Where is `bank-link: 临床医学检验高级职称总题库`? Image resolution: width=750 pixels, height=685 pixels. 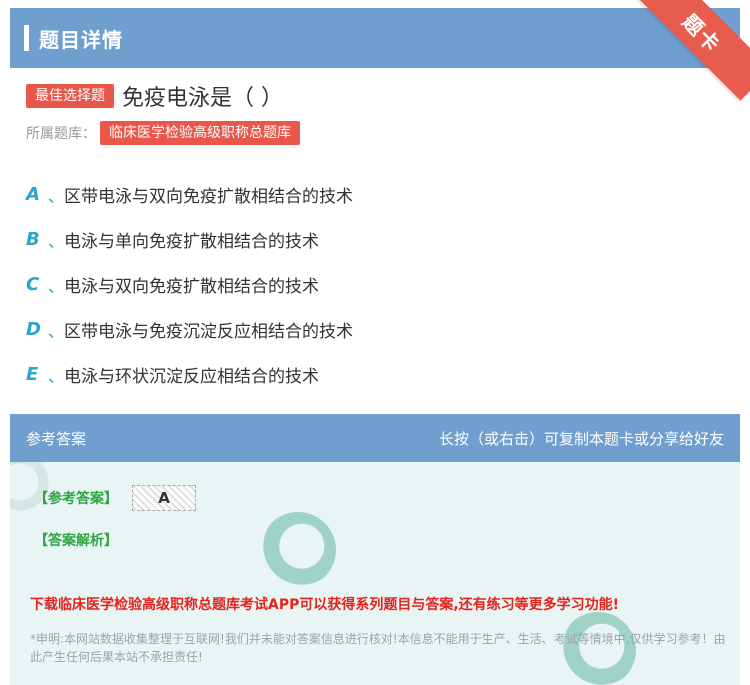 bank-link: 临床医学检验高级职称总题库 is located at coordinates (200, 133).